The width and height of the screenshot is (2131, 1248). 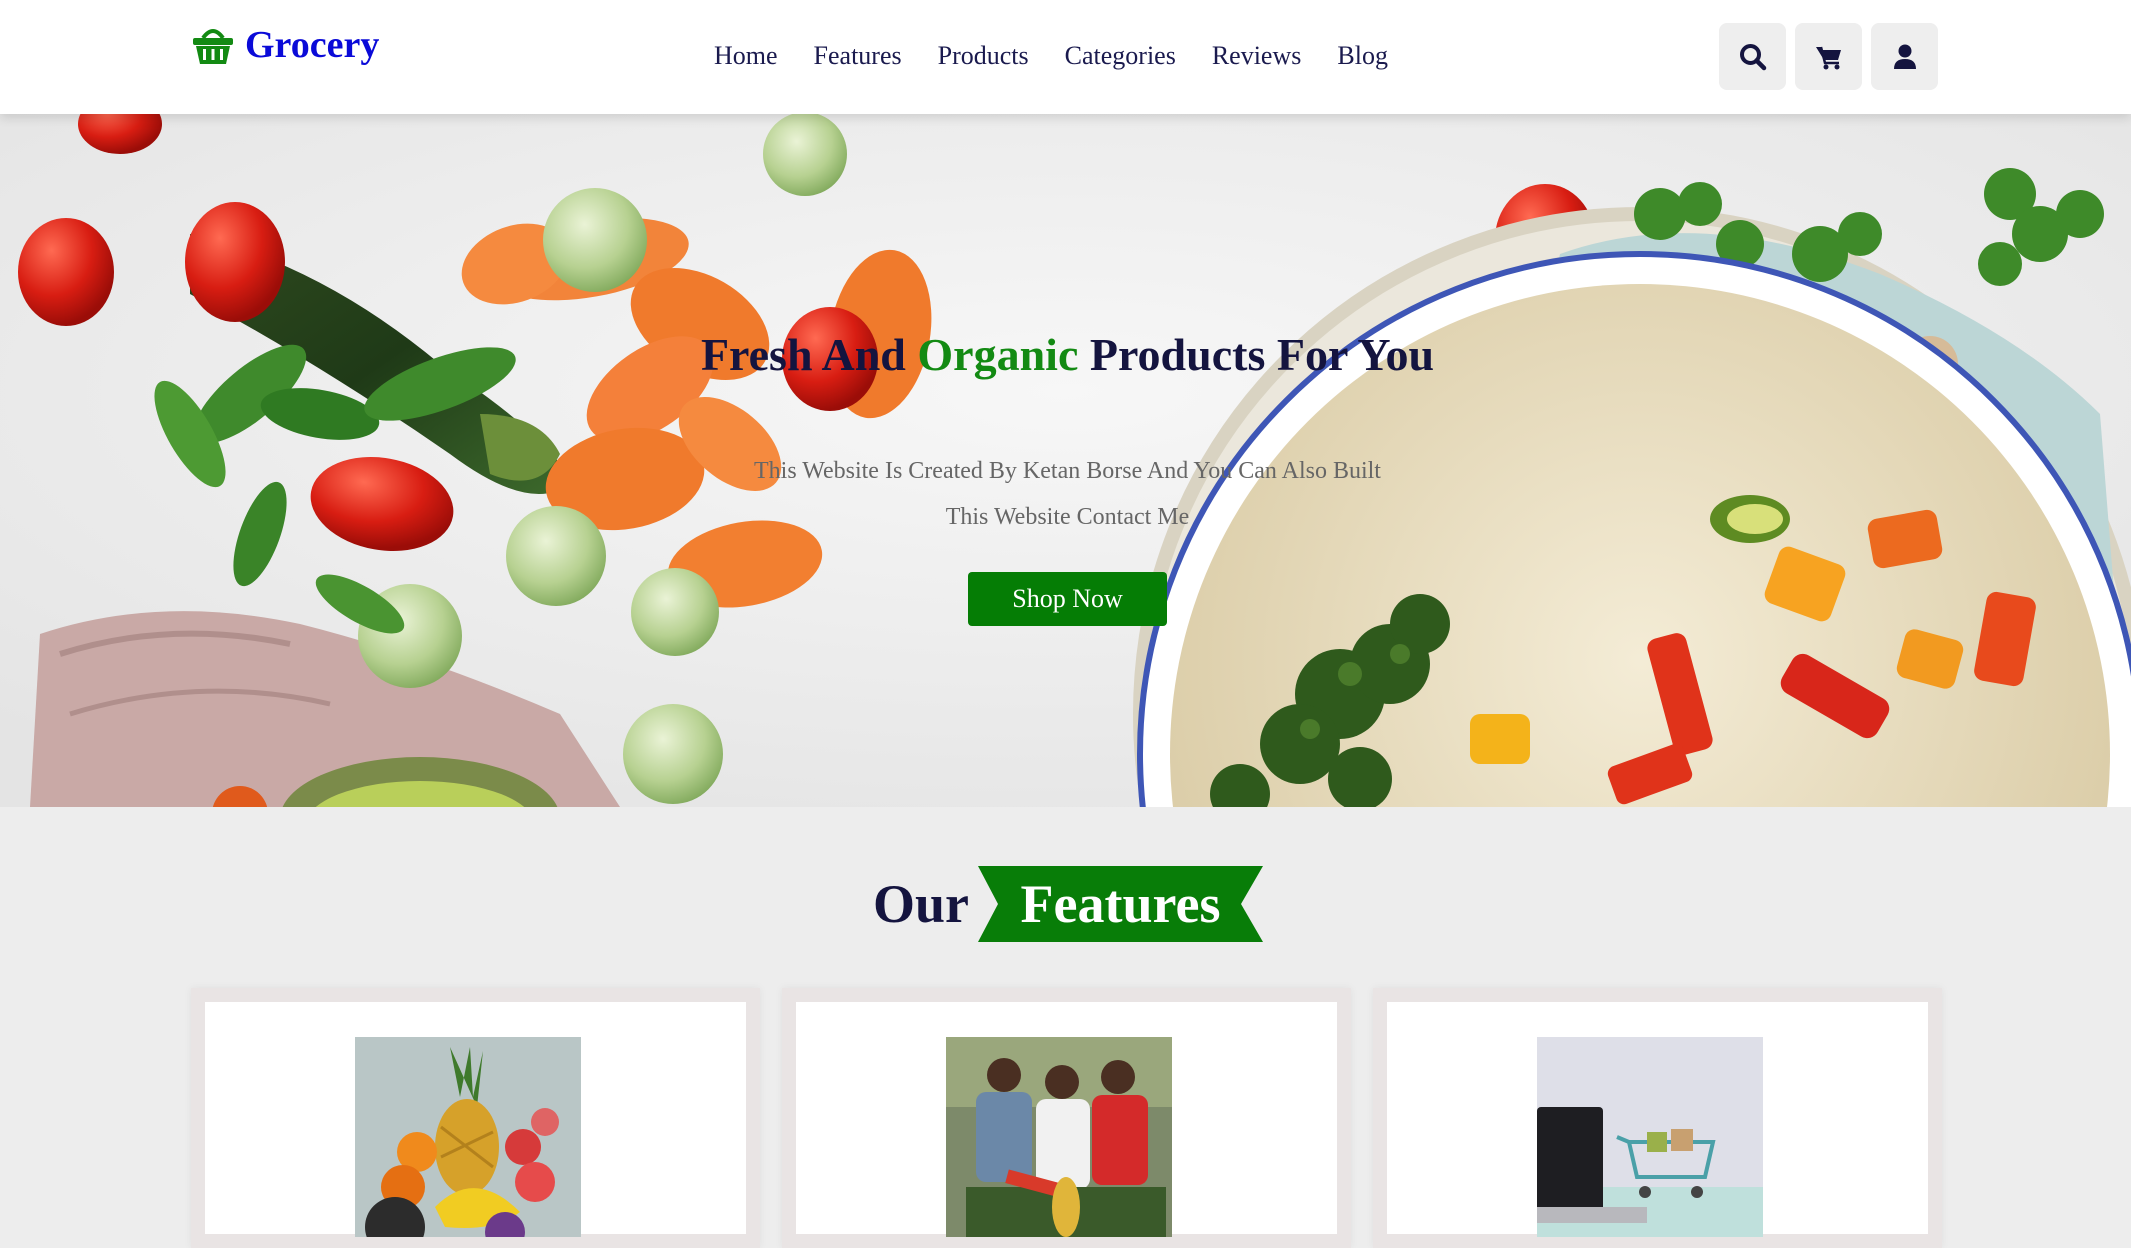 What do you see at coordinates (213, 46) in the screenshot?
I see `shopping-basket-icon` at bounding box center [213, 46].